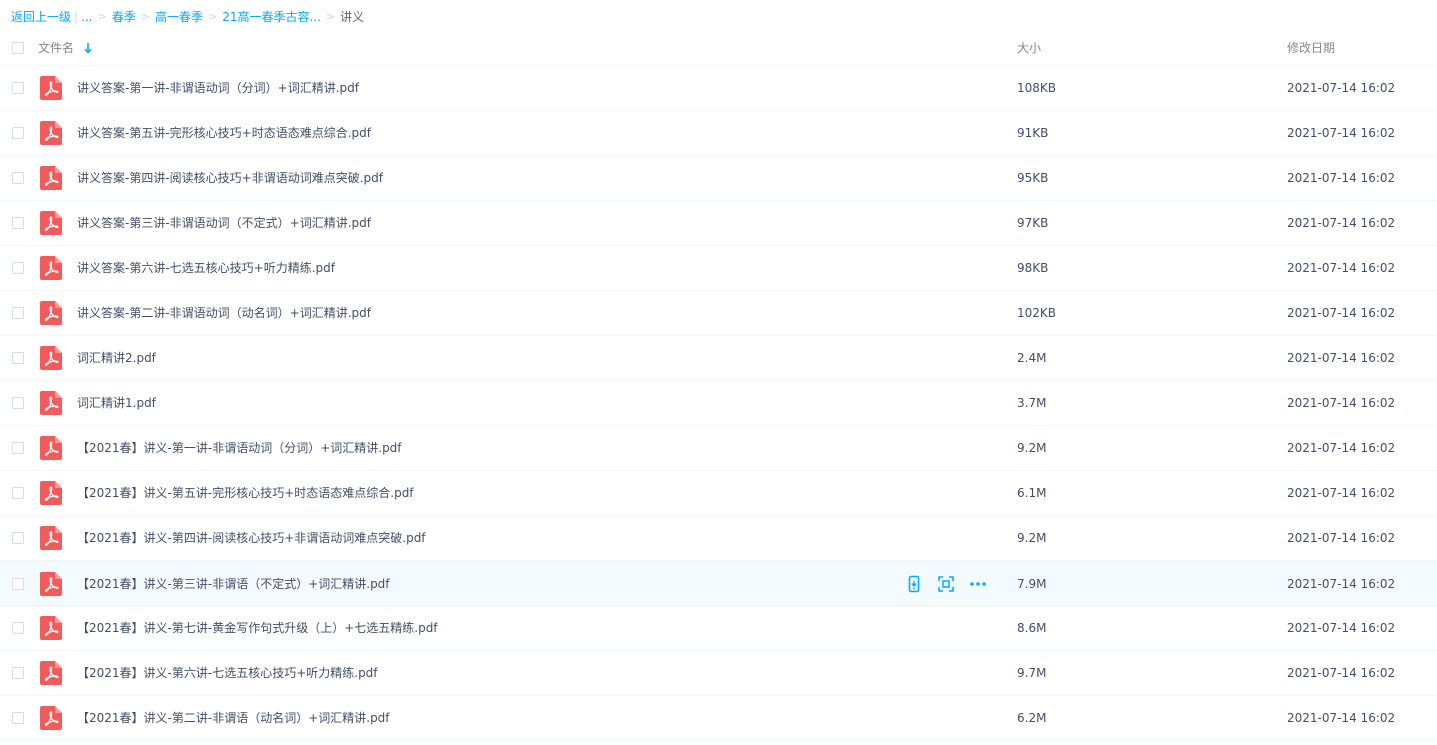  I want to click on column-date-header: 修改日期, so click(1311, 48).